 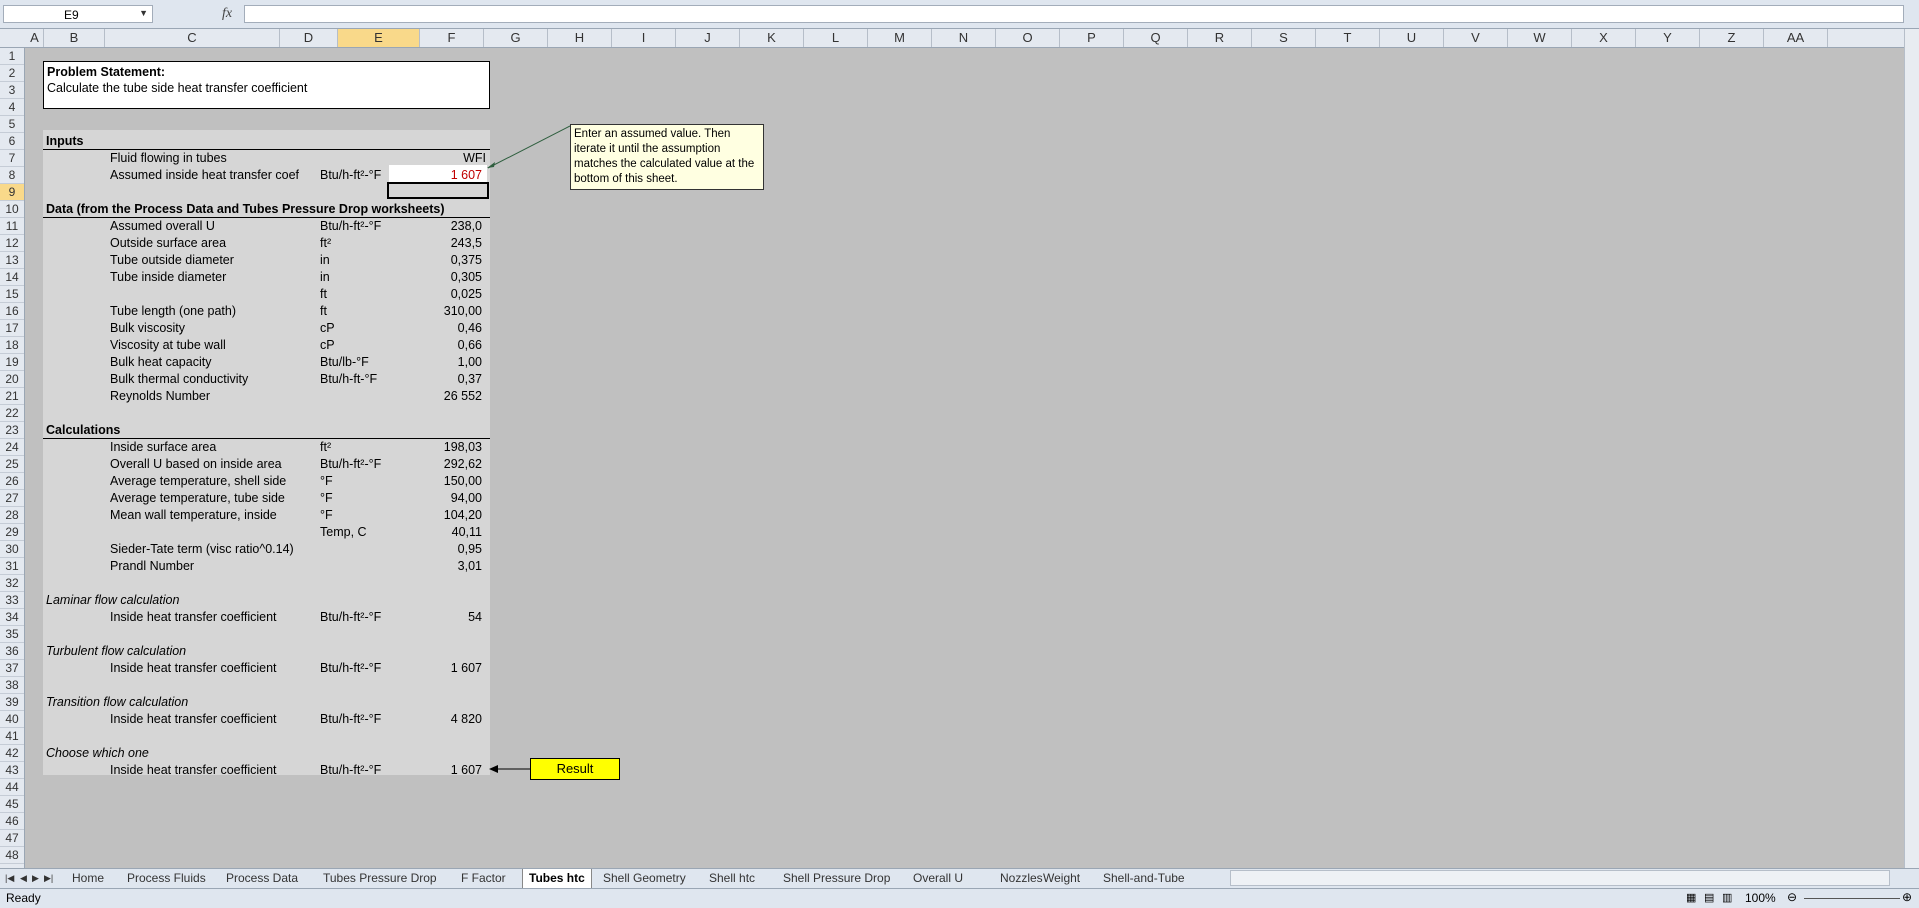 I want to click on sheet-tab-shell-geometry: Shell Geometry, so click(x=644, y=878).